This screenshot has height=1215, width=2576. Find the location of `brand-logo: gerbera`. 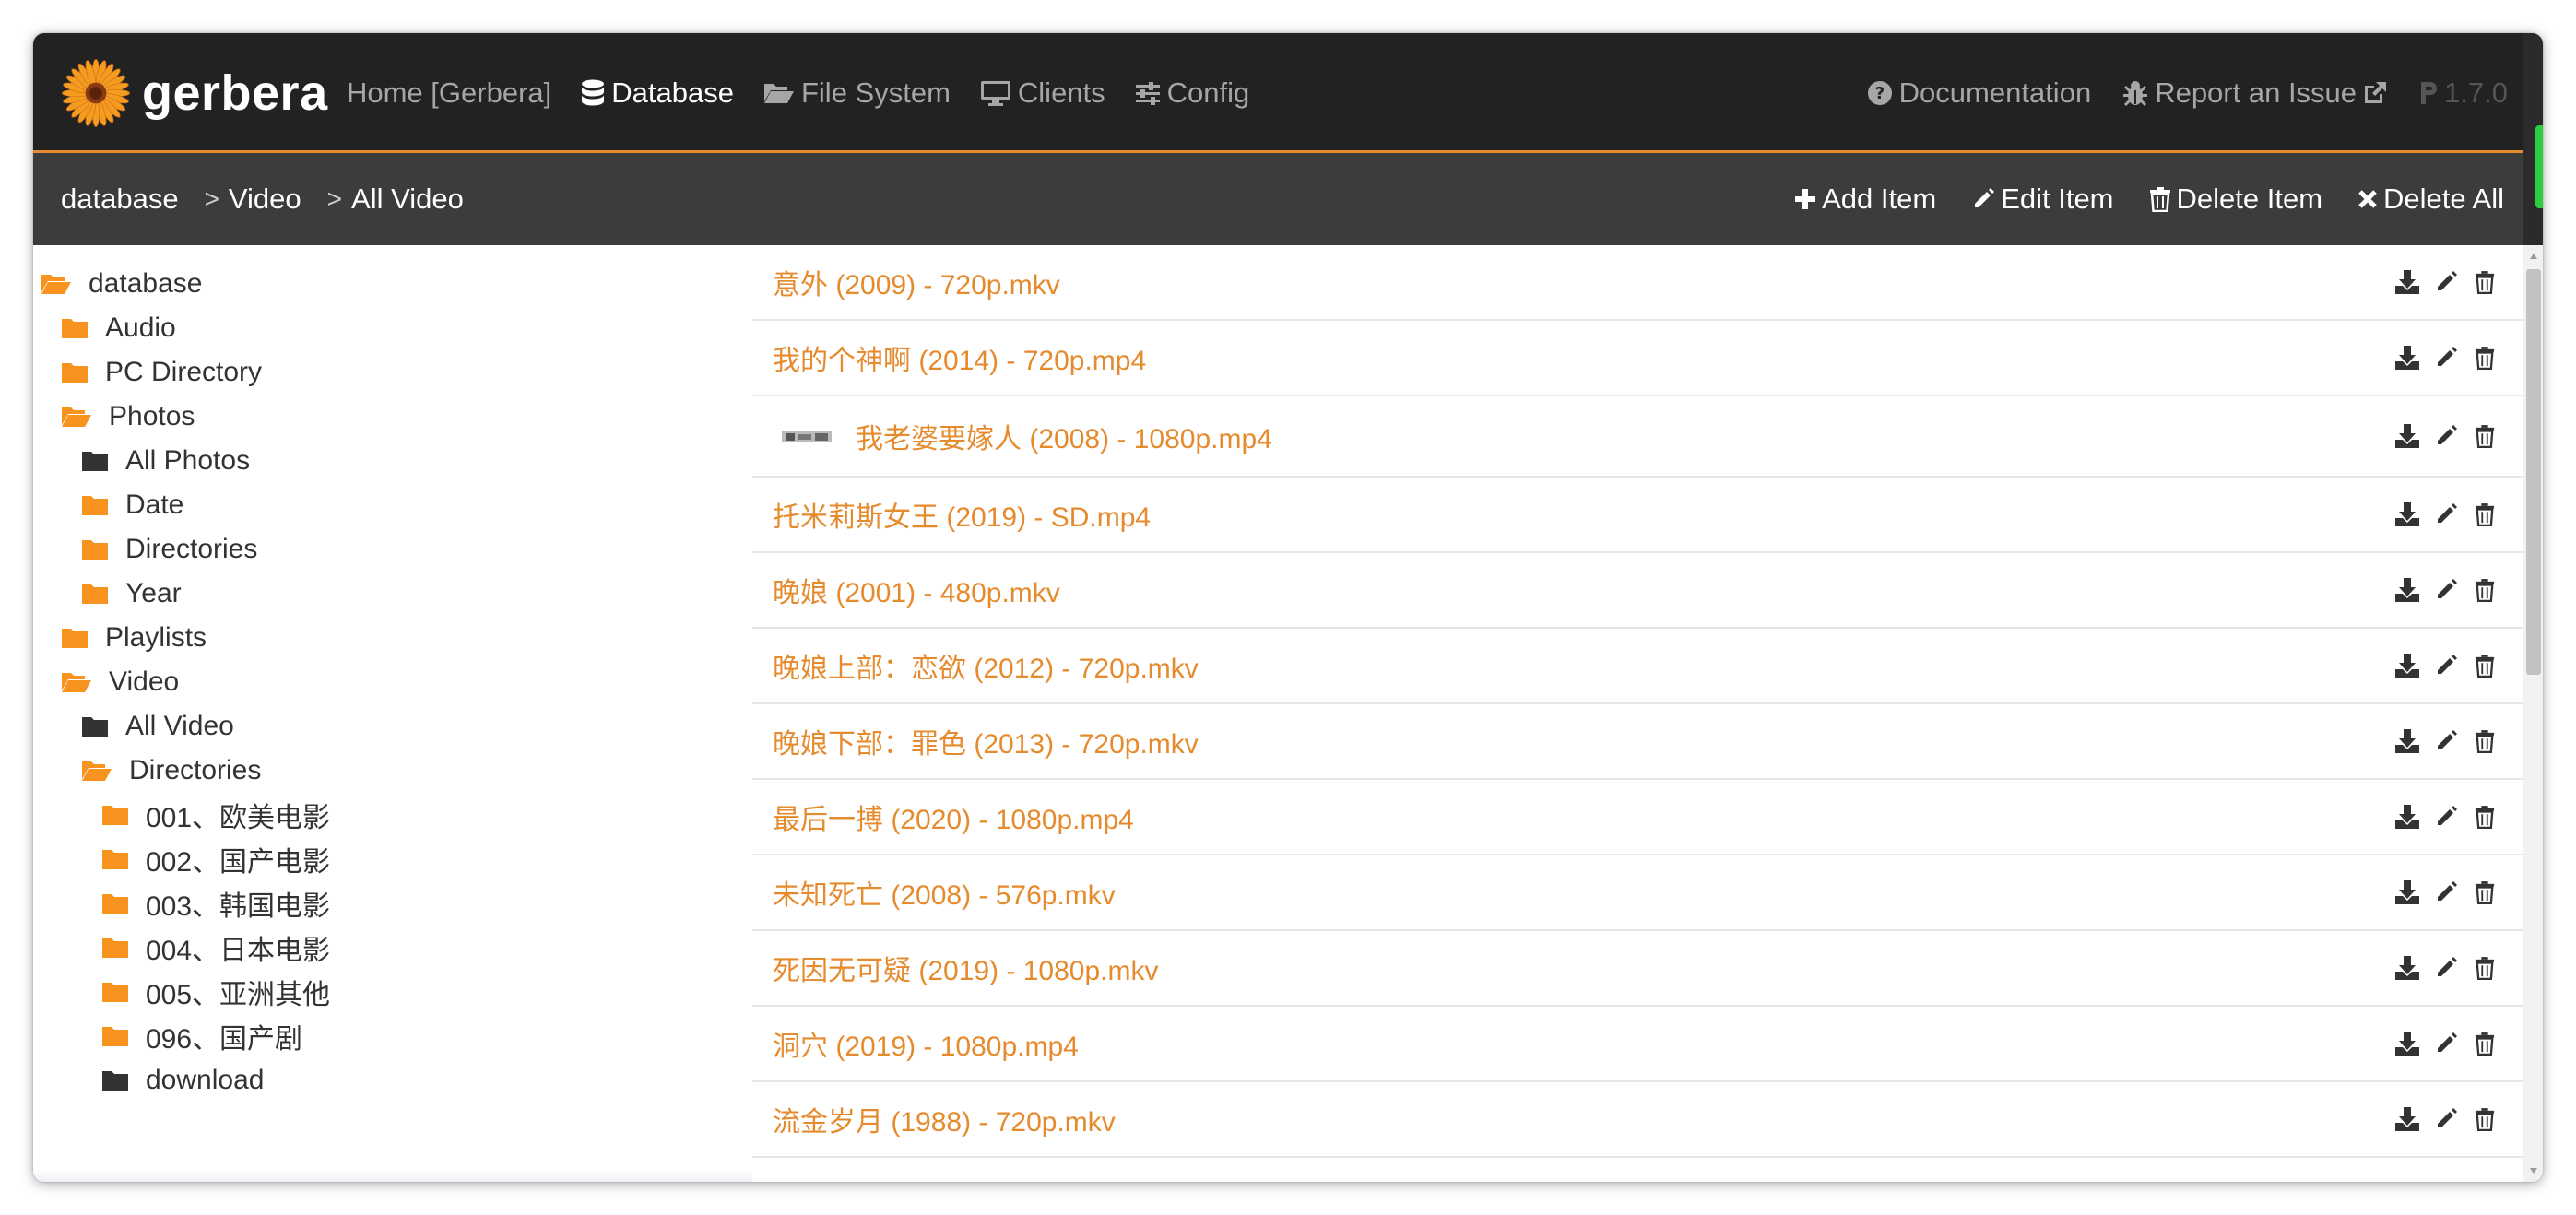

brand-logo: gerbera is located at coordinates (194, 93).